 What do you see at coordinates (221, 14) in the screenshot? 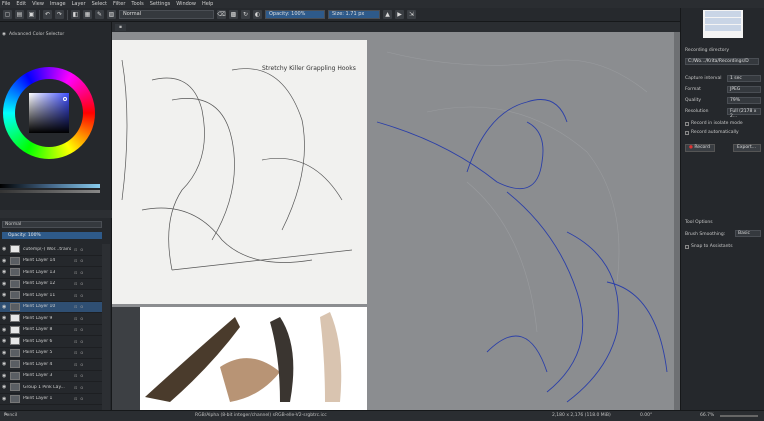
I see `eraser-icon: ⌫` at bounding box center [221, 14].